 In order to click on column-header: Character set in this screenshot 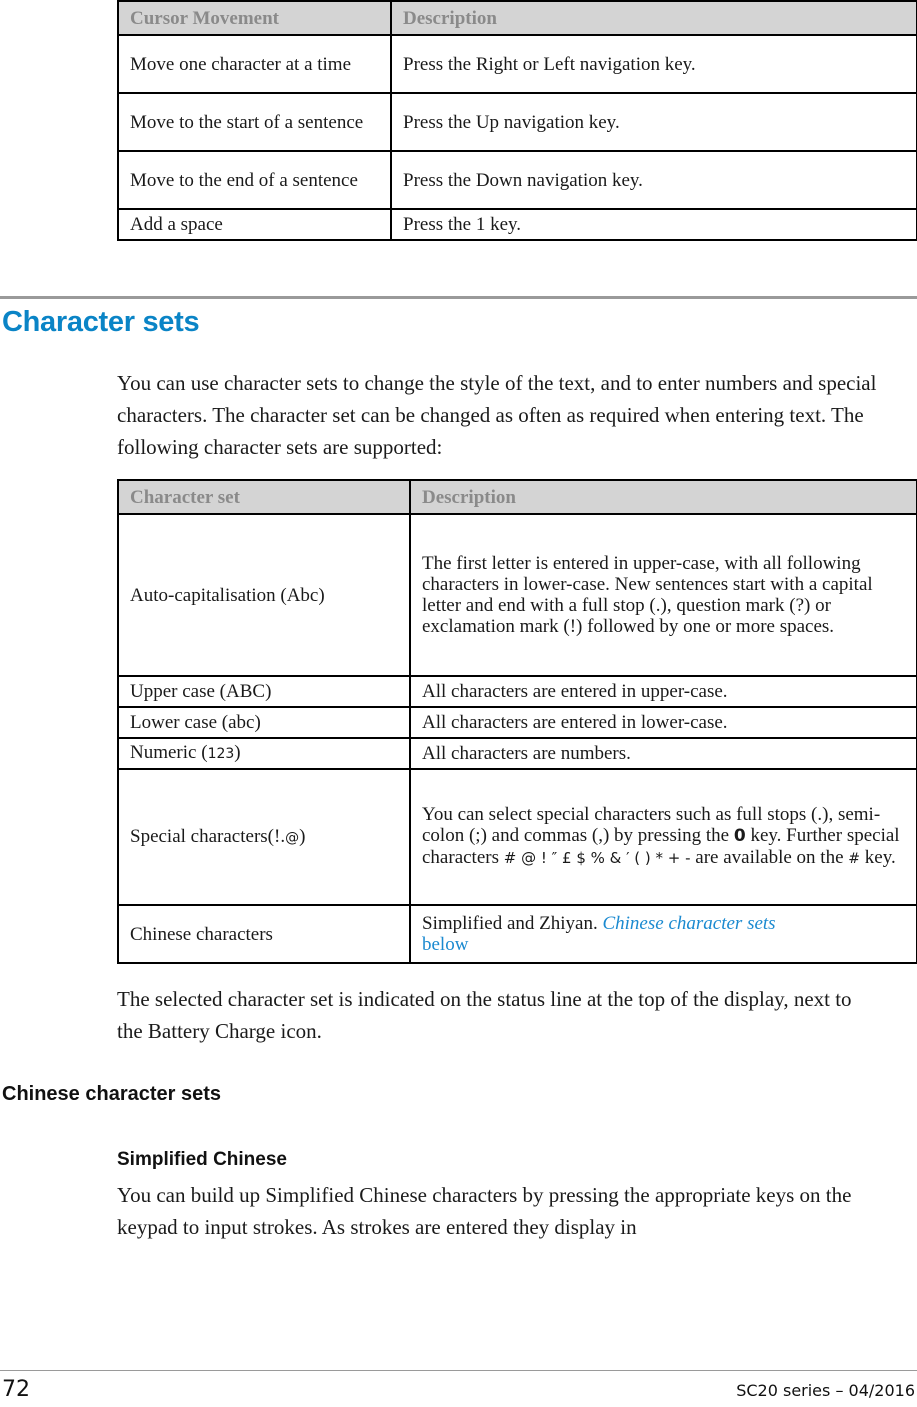, I will do `click(264, 497)`.